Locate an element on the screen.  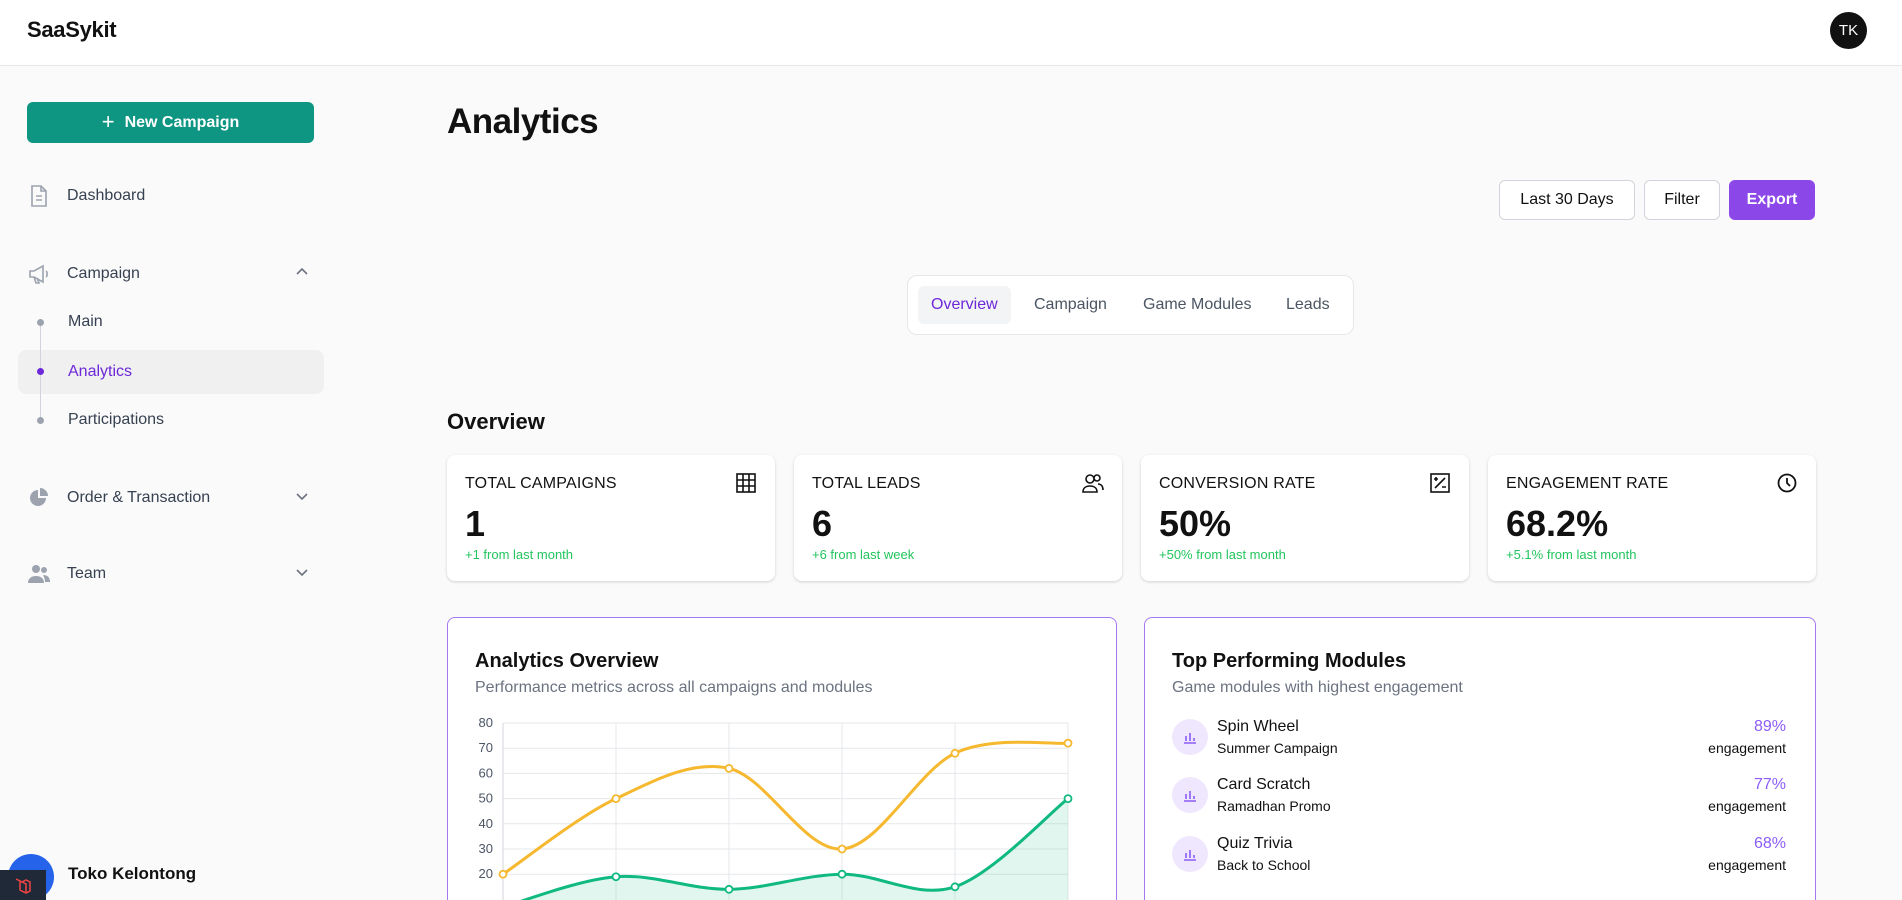
series-line is located at coordinates (785, 808).